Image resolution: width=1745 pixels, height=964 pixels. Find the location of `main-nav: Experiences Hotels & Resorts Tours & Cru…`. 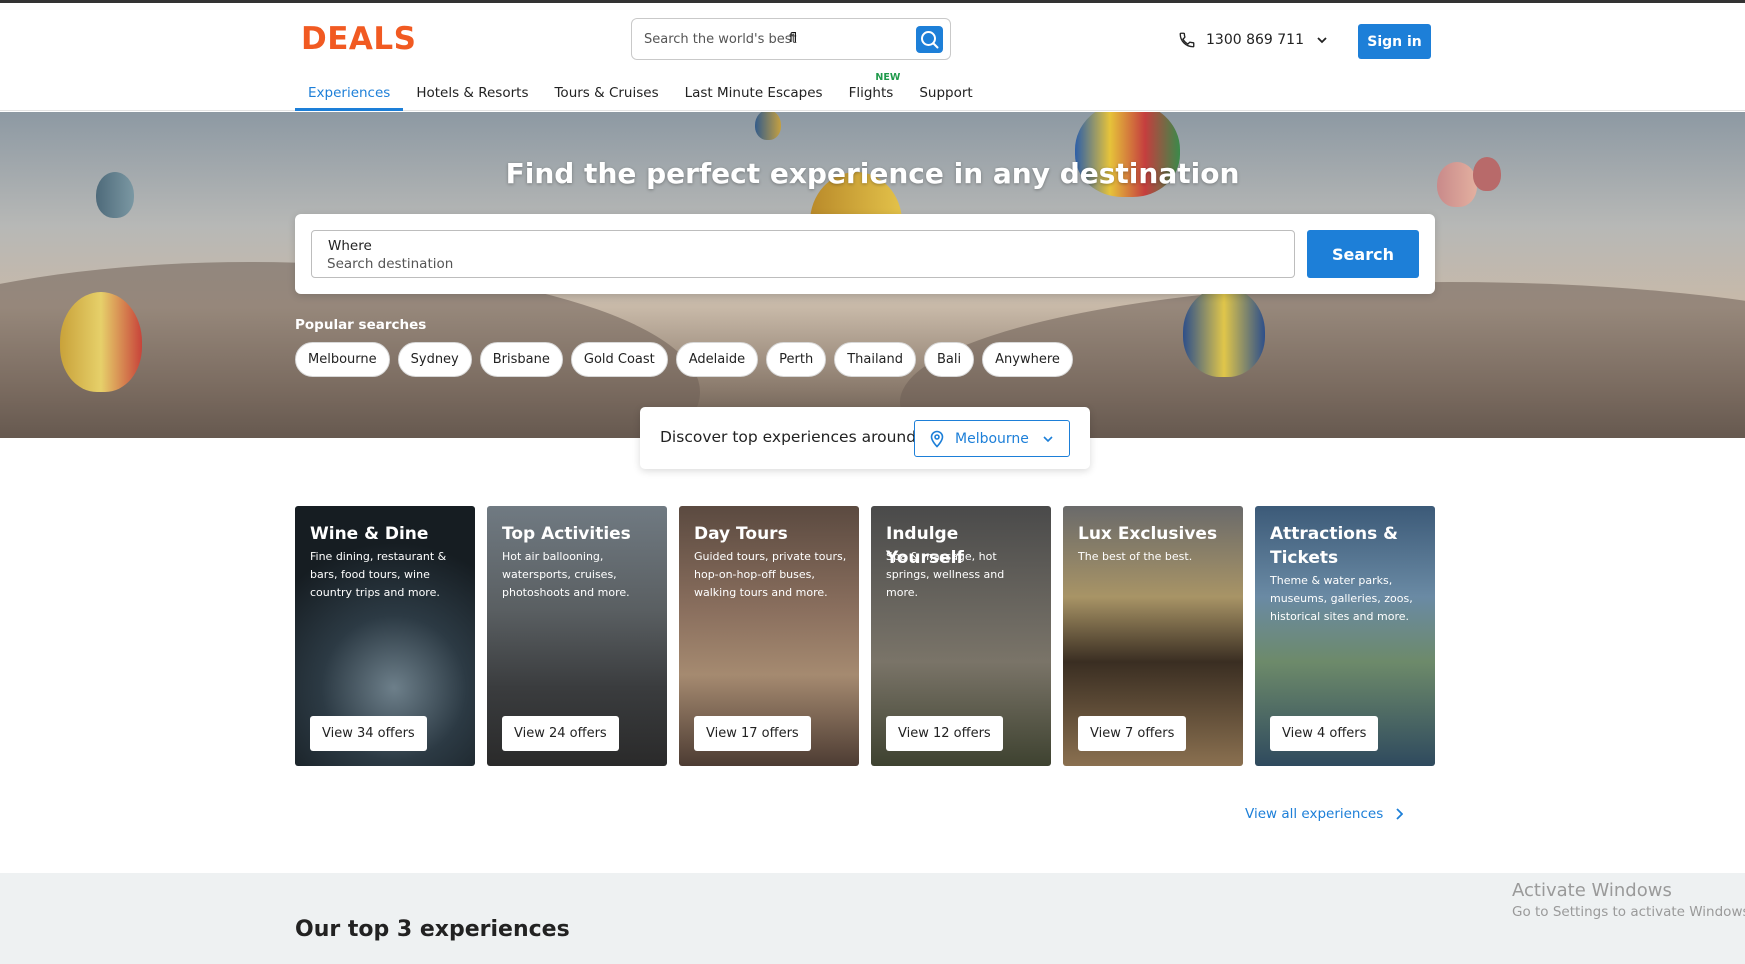

main-nav: Experiences Hotels & Resorts Tours & Cru… is located at coordinates (640, 91).